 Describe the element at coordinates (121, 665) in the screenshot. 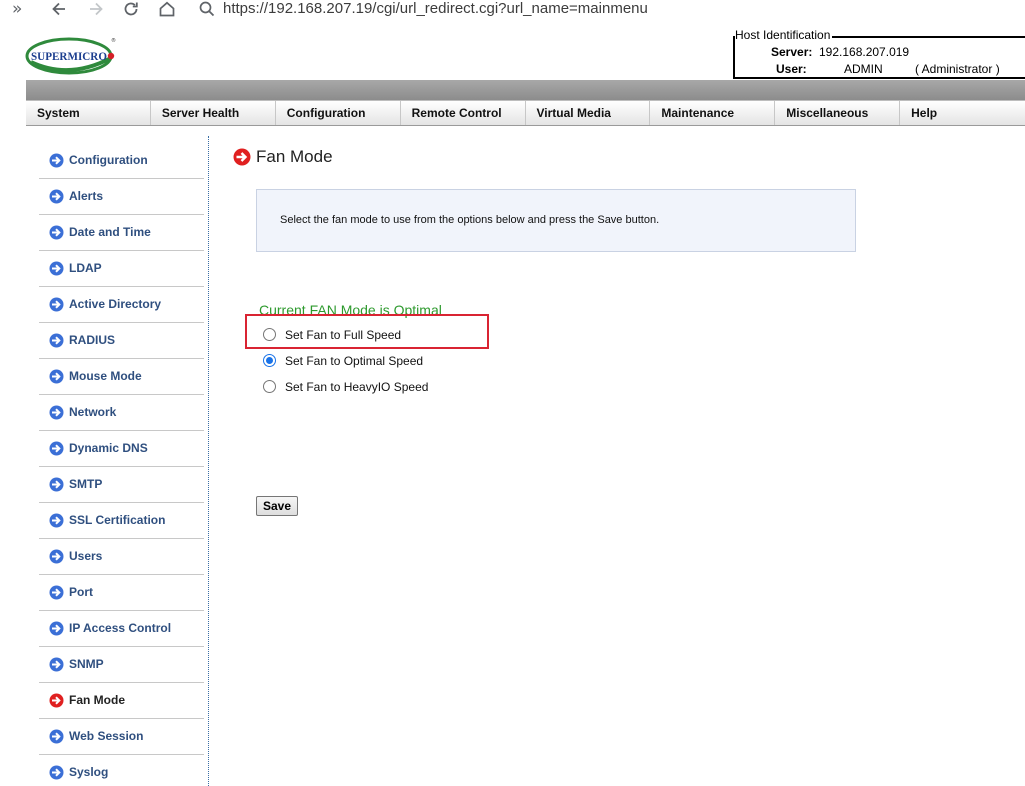

I see `sidebar-item-snmp: SNMP` at that location.